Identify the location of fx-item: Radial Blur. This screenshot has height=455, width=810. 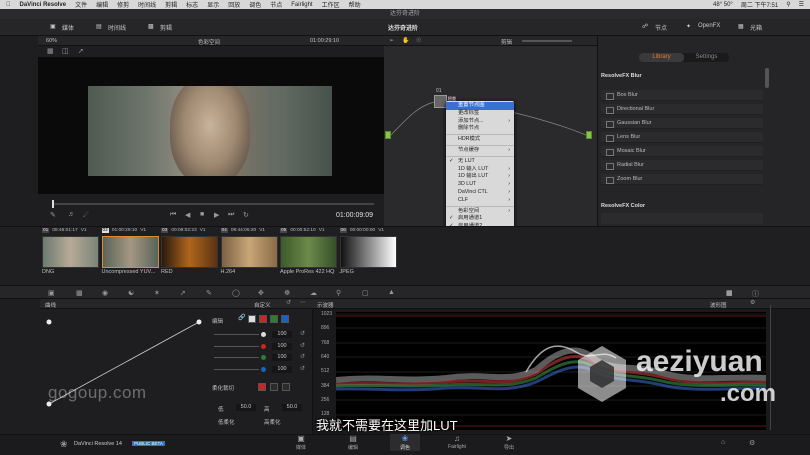
(682, 165).